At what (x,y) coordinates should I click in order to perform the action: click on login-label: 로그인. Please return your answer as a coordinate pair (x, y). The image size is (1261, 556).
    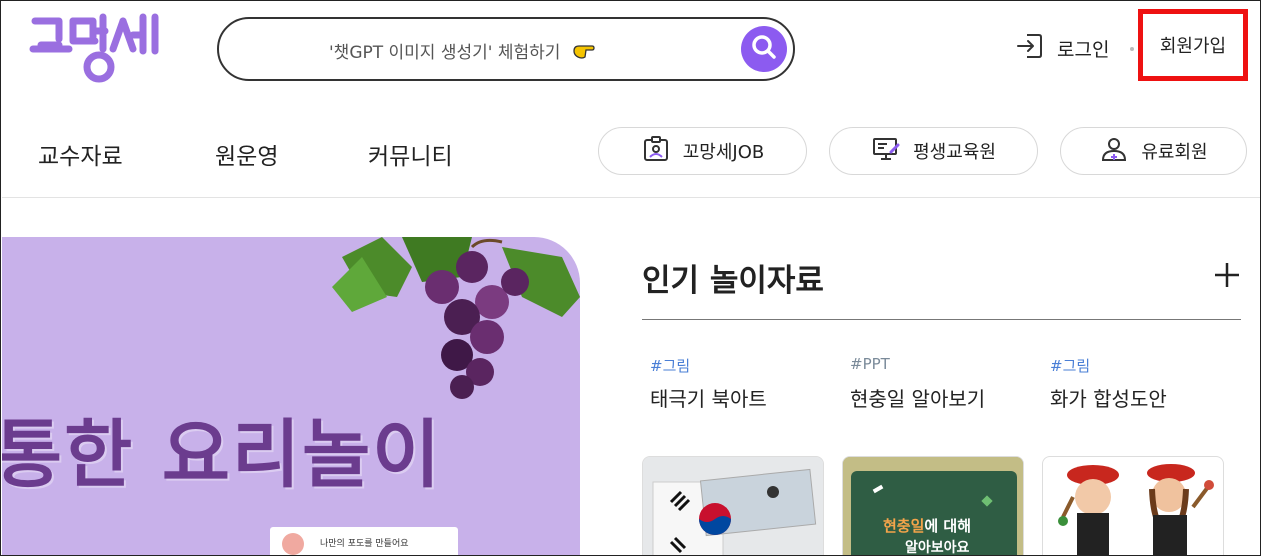
    Looking at the image, I should click on (1083, 50).